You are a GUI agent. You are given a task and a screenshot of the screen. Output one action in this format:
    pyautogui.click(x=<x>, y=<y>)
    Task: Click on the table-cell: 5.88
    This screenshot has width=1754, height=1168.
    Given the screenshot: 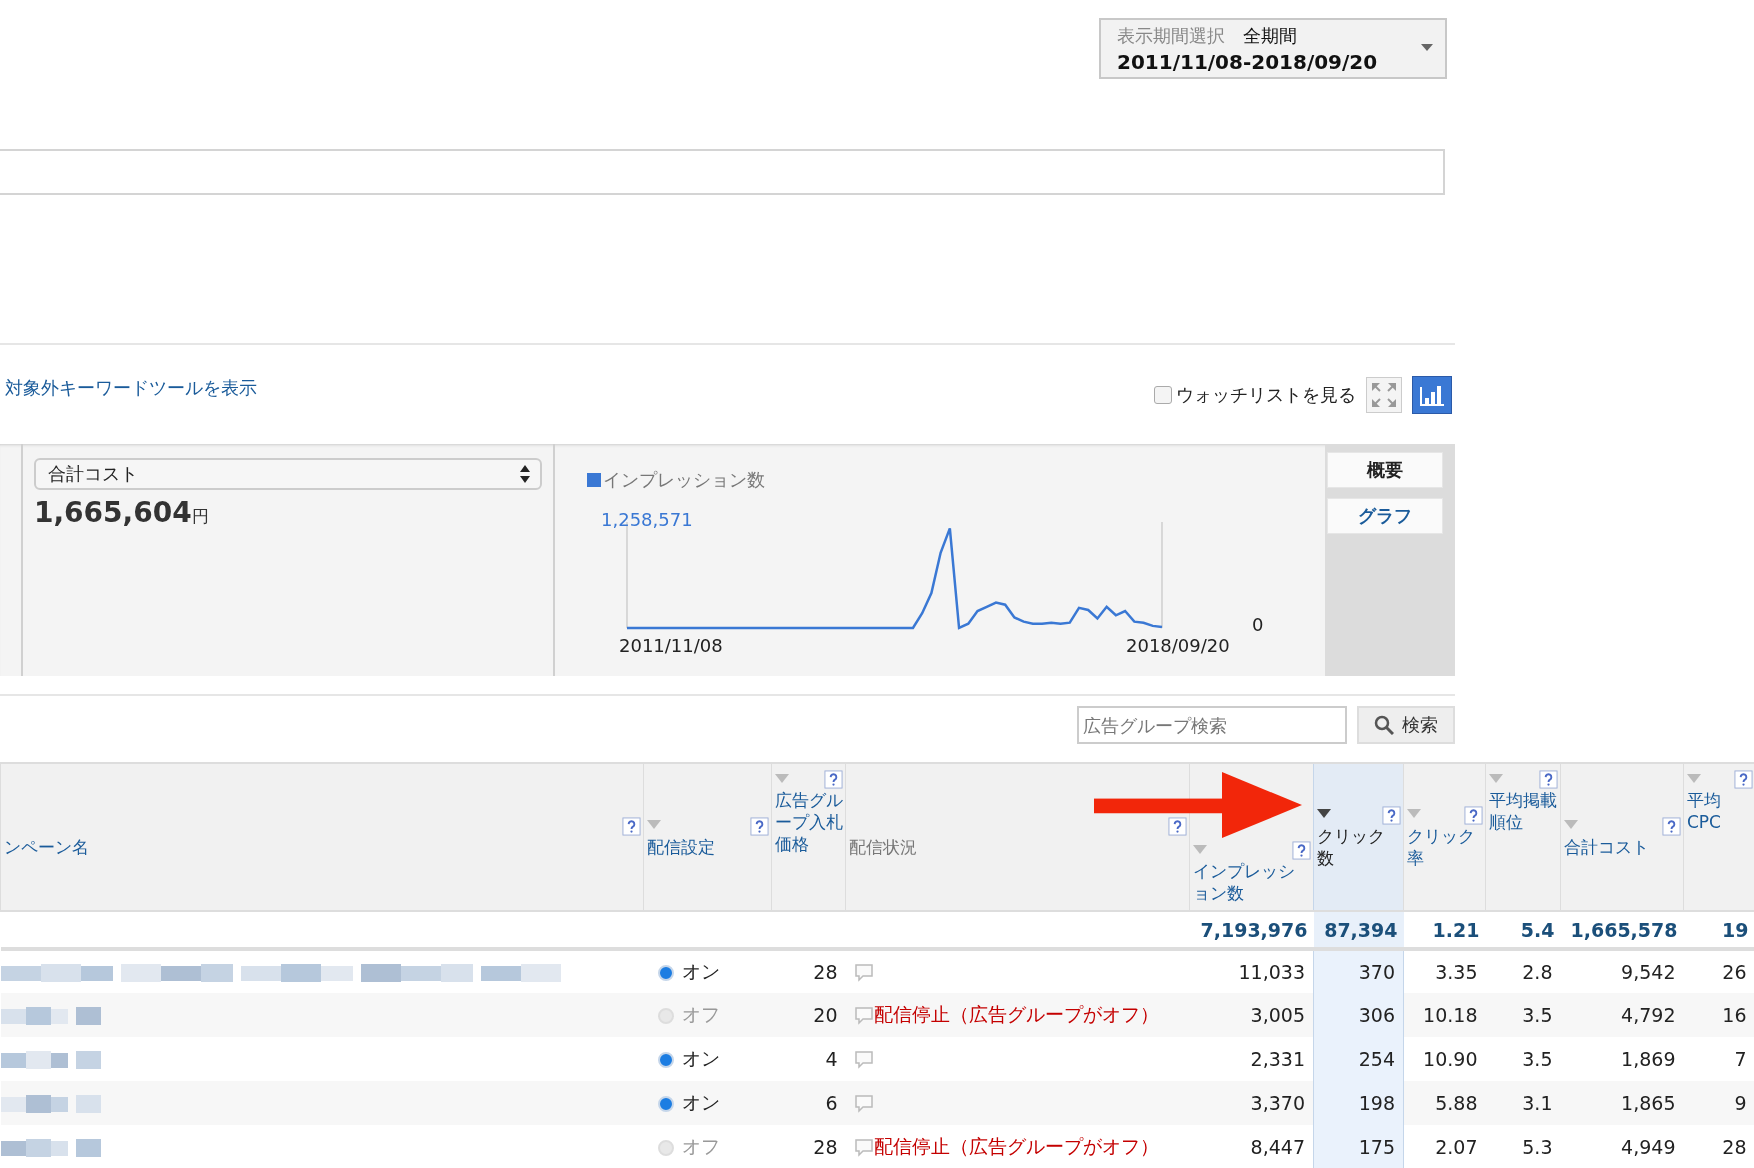 What is the action you would take?
    pyautogui.click(x=1444, y=1103)
    